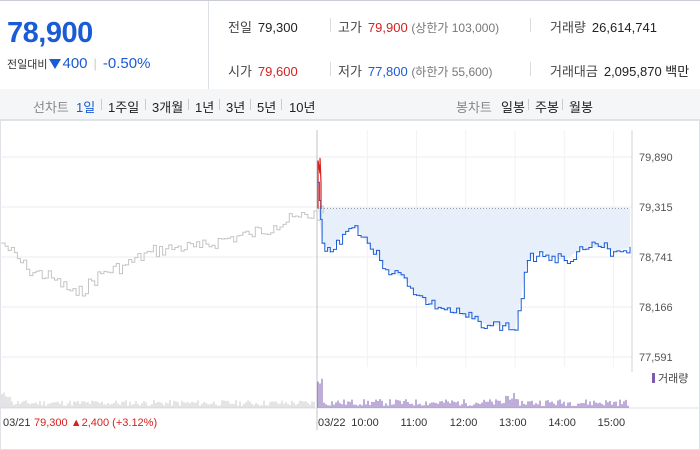 The image size is (700, 450). Describe the element at coordinates (387, 27) in the screenshot. I see `high-value: 79,900` at that location.